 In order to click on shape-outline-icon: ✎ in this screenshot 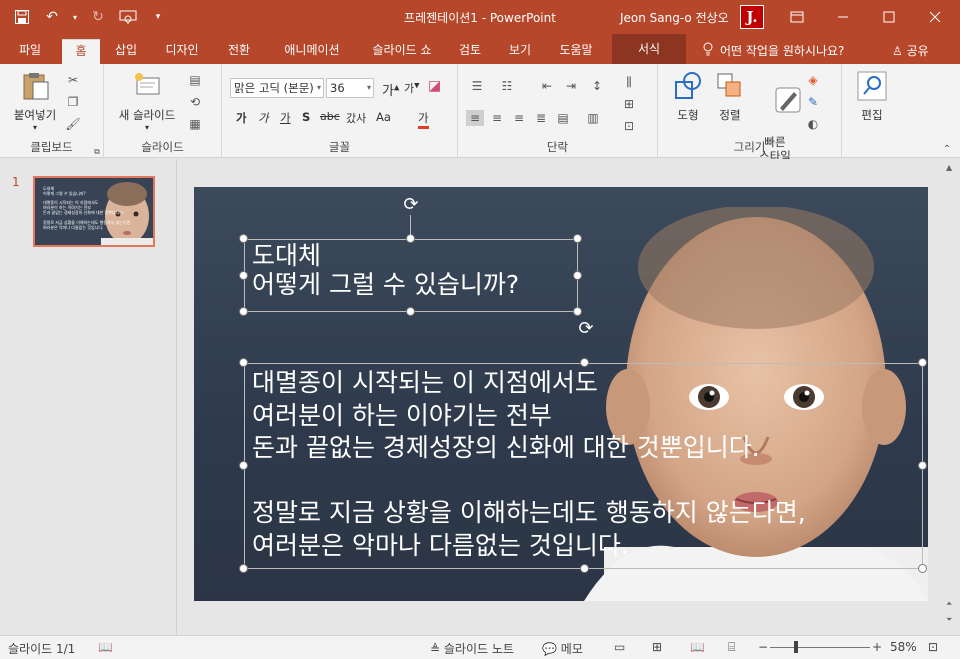, I will do `click(813, 102)`.